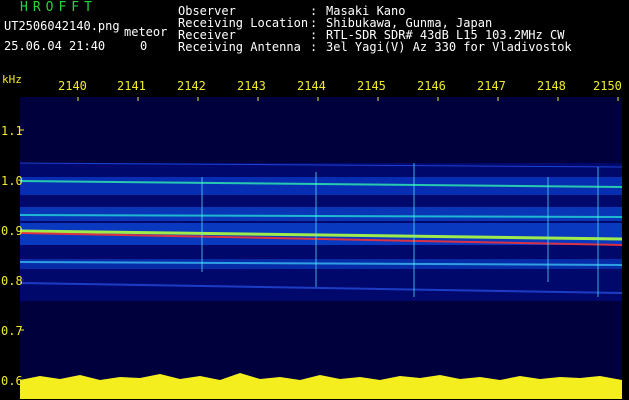 The image size is (629, 400). What do you see at coordinates (144, 46) in the screenshot?
I see `meteor-count: 0` at bounding box center [144, 46].